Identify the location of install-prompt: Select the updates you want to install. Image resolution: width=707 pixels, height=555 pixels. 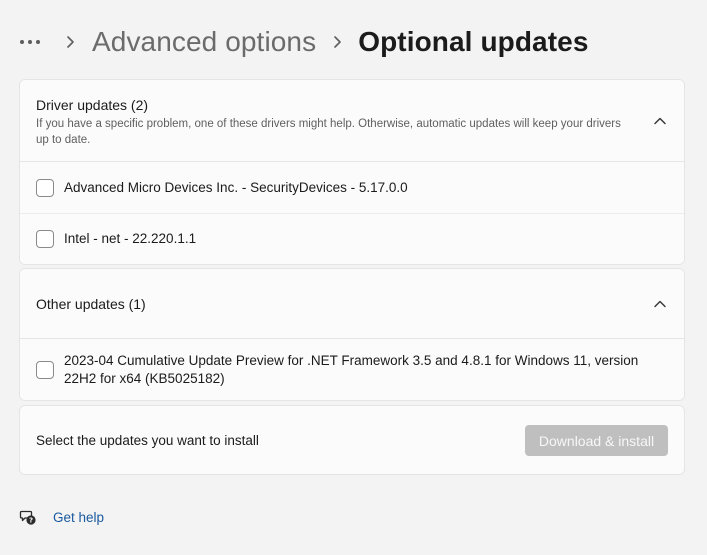
(147, 440).